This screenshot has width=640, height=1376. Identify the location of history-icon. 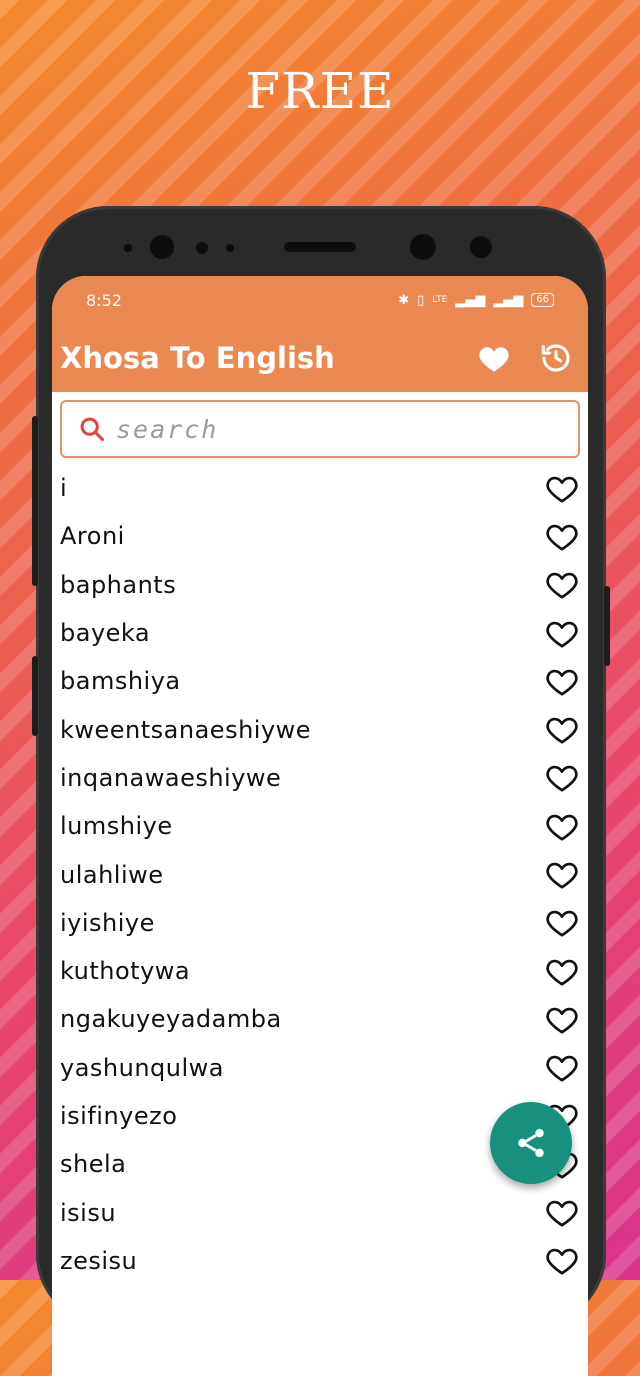
(555, 358).